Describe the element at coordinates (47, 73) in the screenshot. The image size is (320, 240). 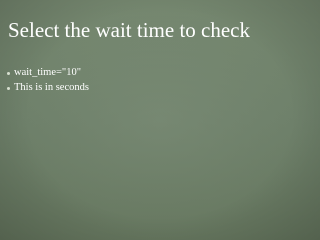
I see `bullet-text: wait_time="10"` at that location.